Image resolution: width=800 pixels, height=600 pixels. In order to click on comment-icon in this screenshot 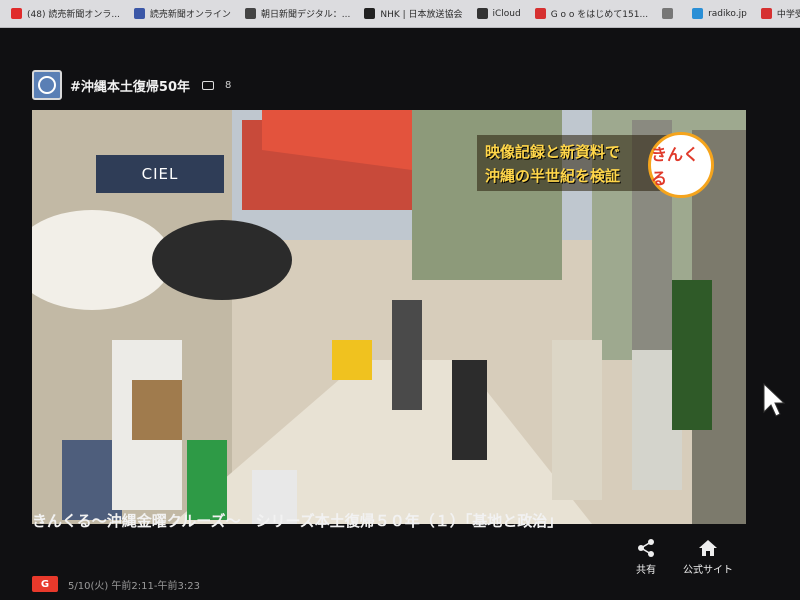, I will do `click(207, 85)`.